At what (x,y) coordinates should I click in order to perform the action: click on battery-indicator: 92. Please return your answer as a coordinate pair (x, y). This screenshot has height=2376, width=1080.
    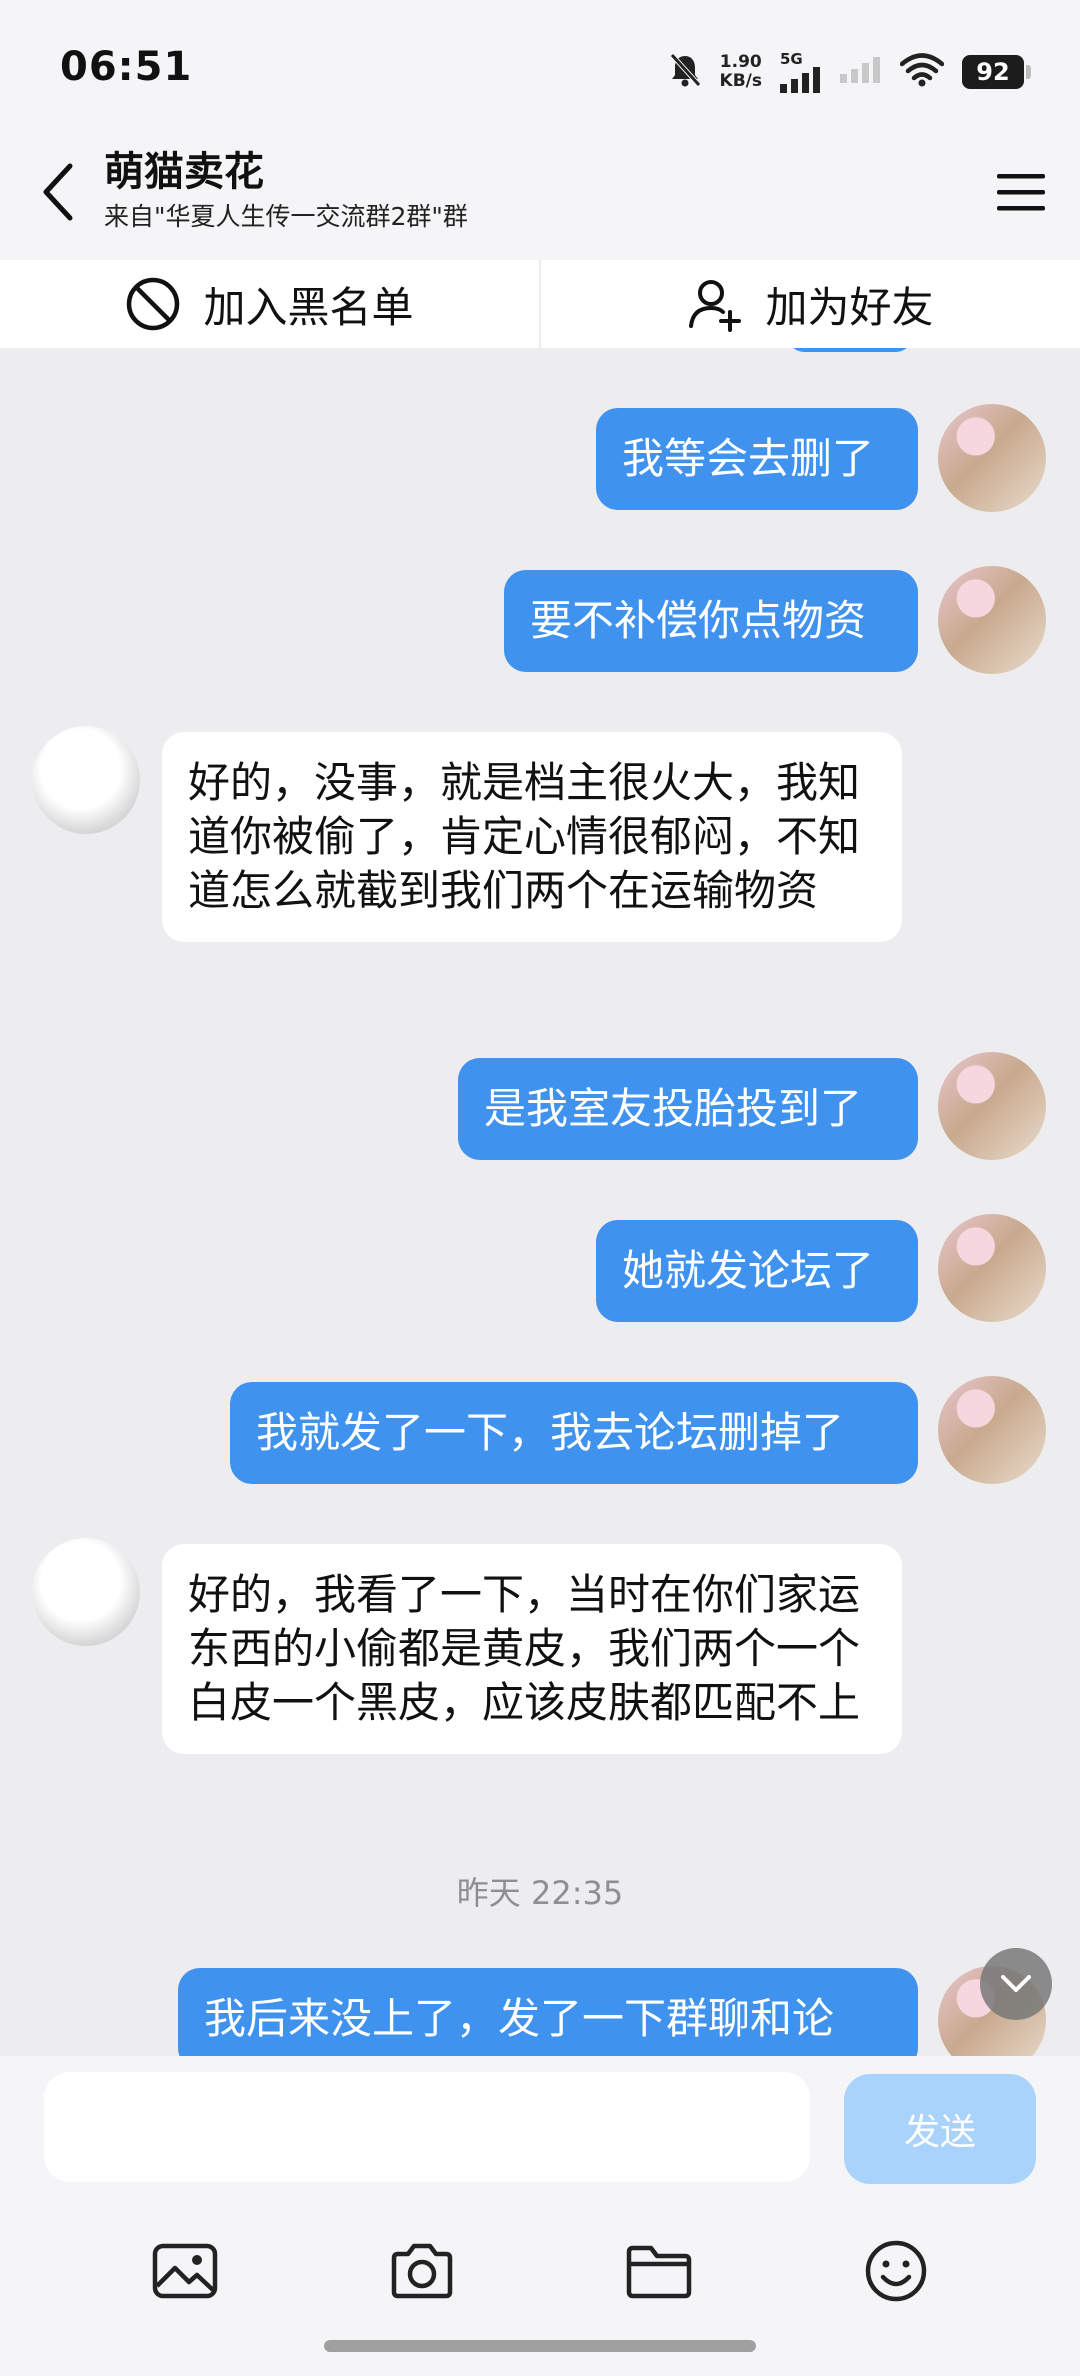
    Looking at the image, I should click on (996, 72).